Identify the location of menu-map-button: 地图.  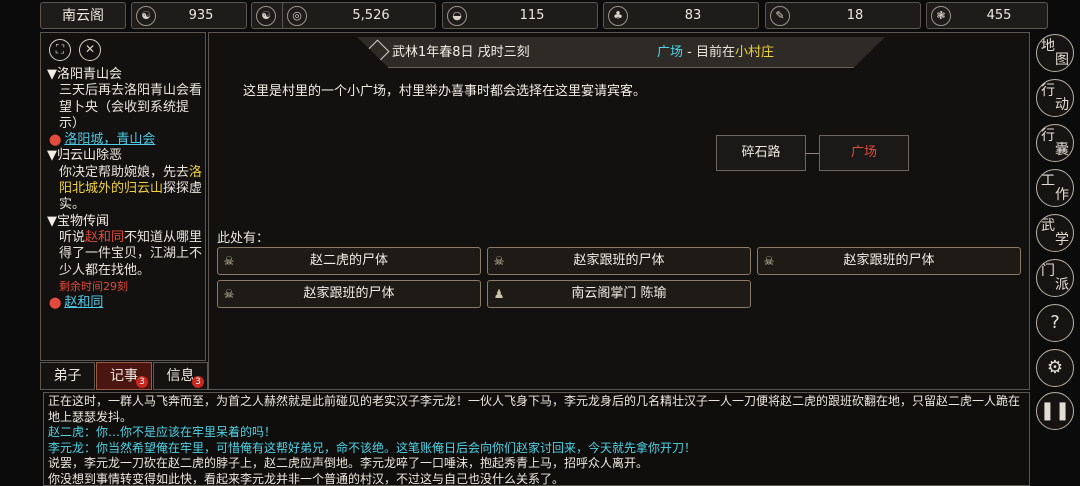
(1055, 53).